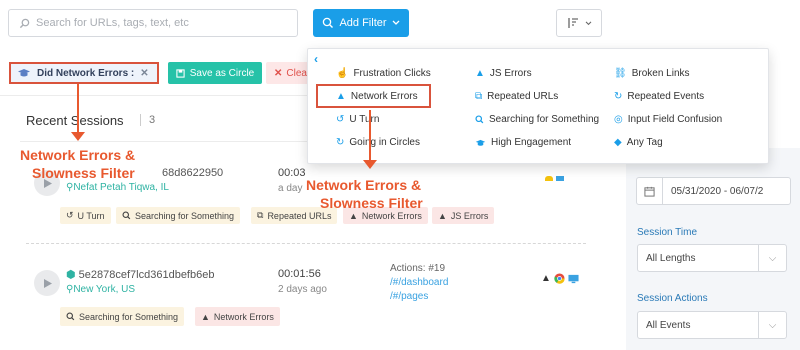 This screenshot has width=800, height=350. I want to click on save-icon, so click(180, 73).